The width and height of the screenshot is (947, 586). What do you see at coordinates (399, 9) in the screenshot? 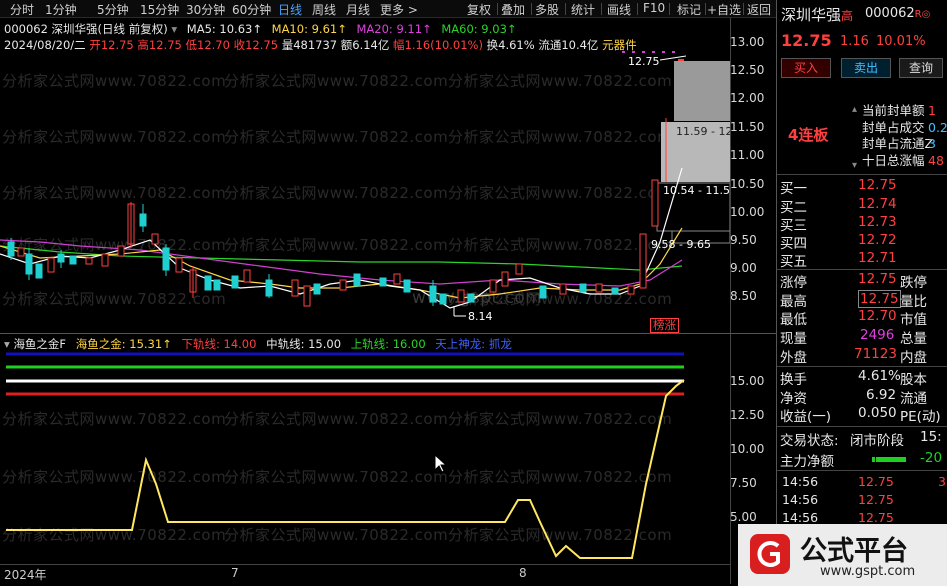
I see `tab-more: 更多 >` at bounding box center [399, 9].